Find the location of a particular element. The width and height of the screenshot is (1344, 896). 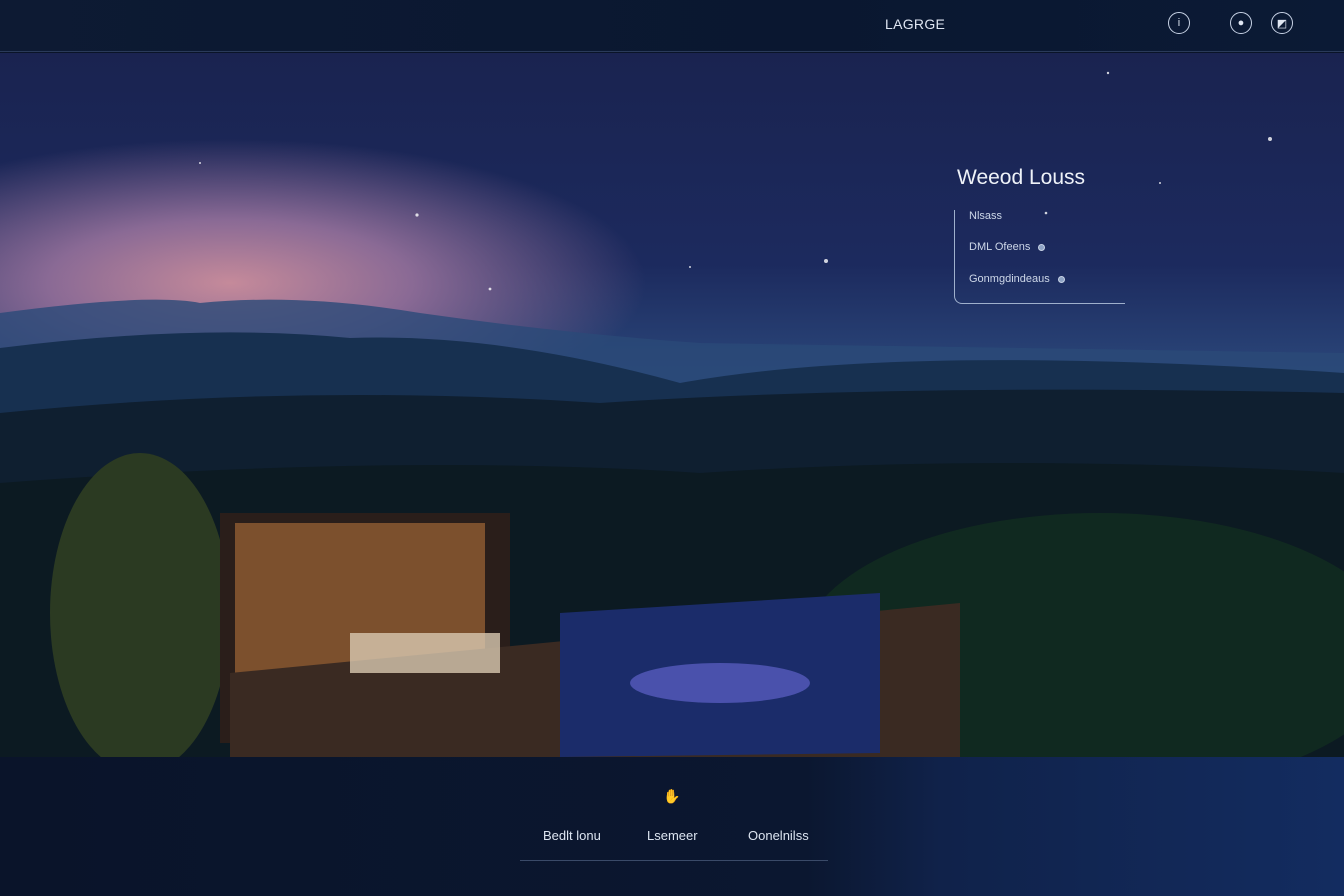

menu-item: Gonmgdindeaus is located at coordinates (1017, 279).